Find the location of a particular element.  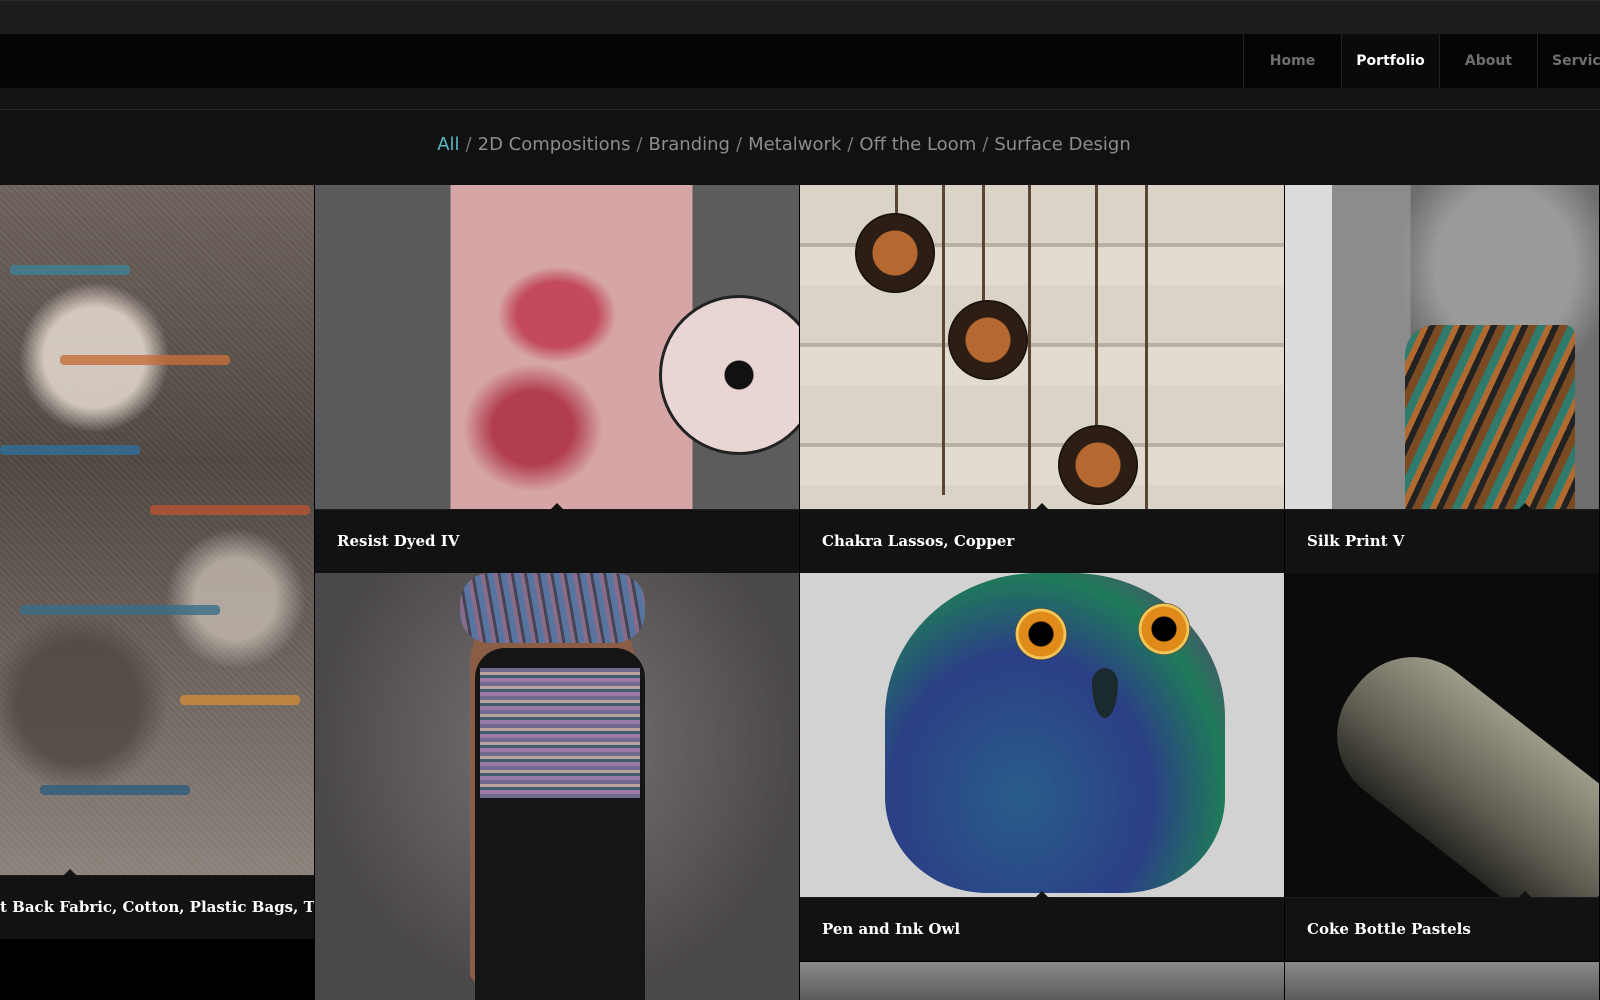

filter-surface-design: Surface Design is located at coordinates (1062, 144).